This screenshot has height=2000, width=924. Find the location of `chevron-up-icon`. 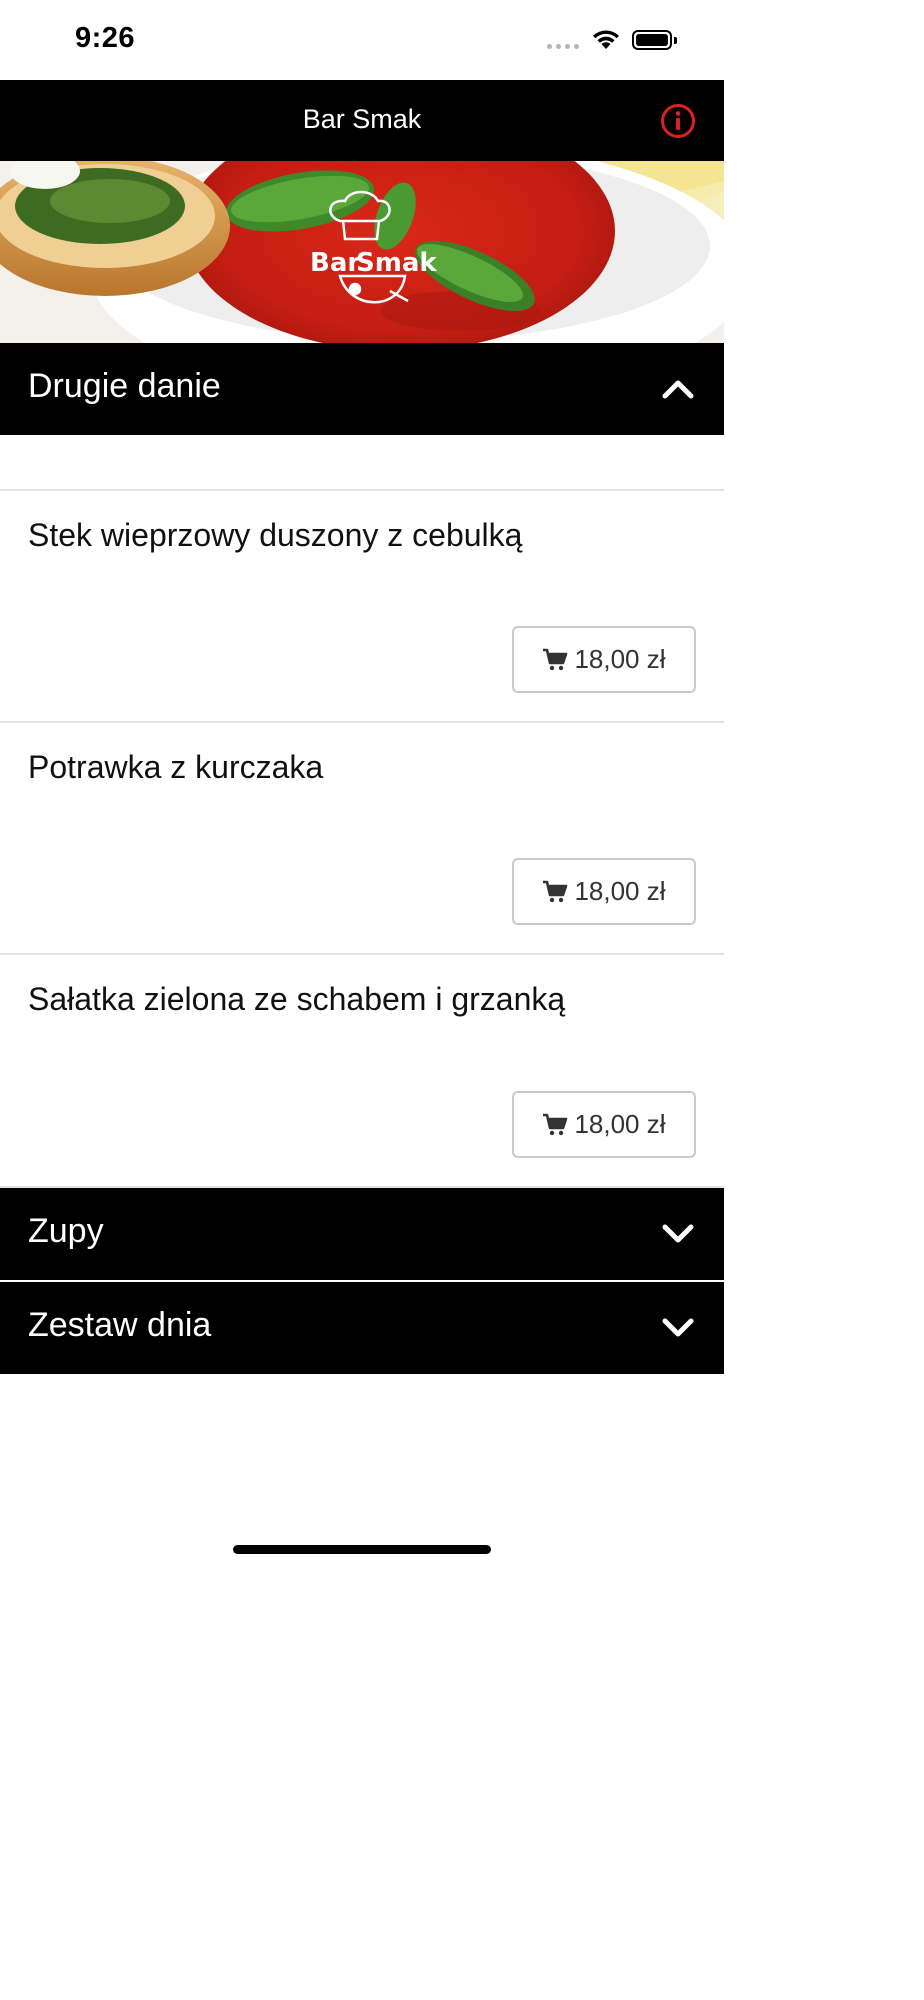

chevron-up-icon is located at coordinates (678, 389).